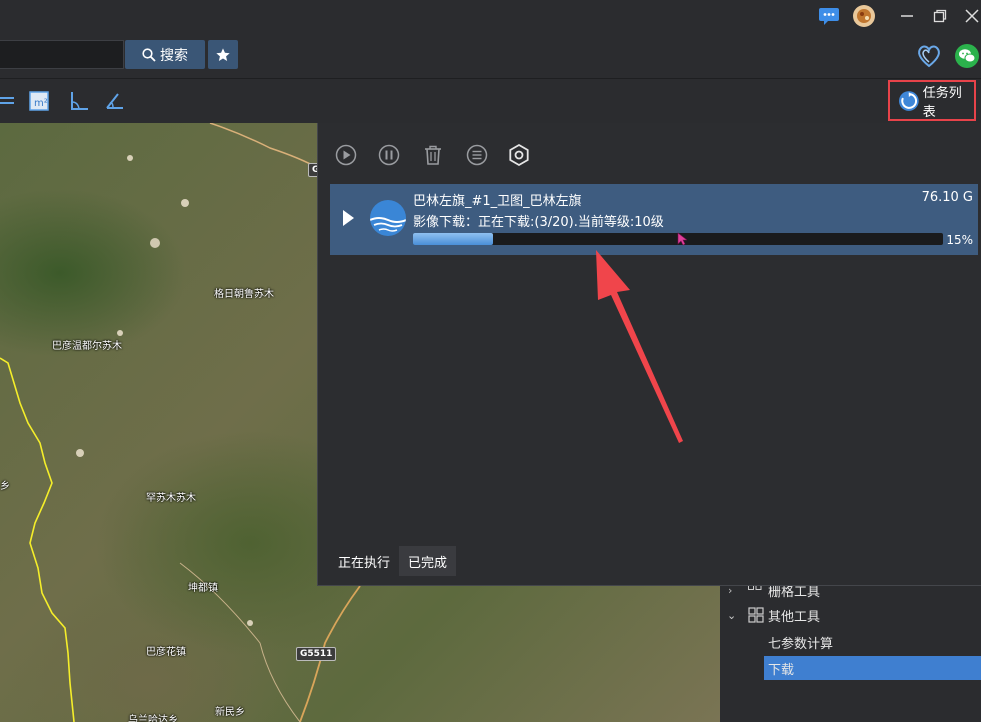 The height and width of the screenshot is (722, 981). I want to click on search-toolbar: 搜索, so click(490, 56).